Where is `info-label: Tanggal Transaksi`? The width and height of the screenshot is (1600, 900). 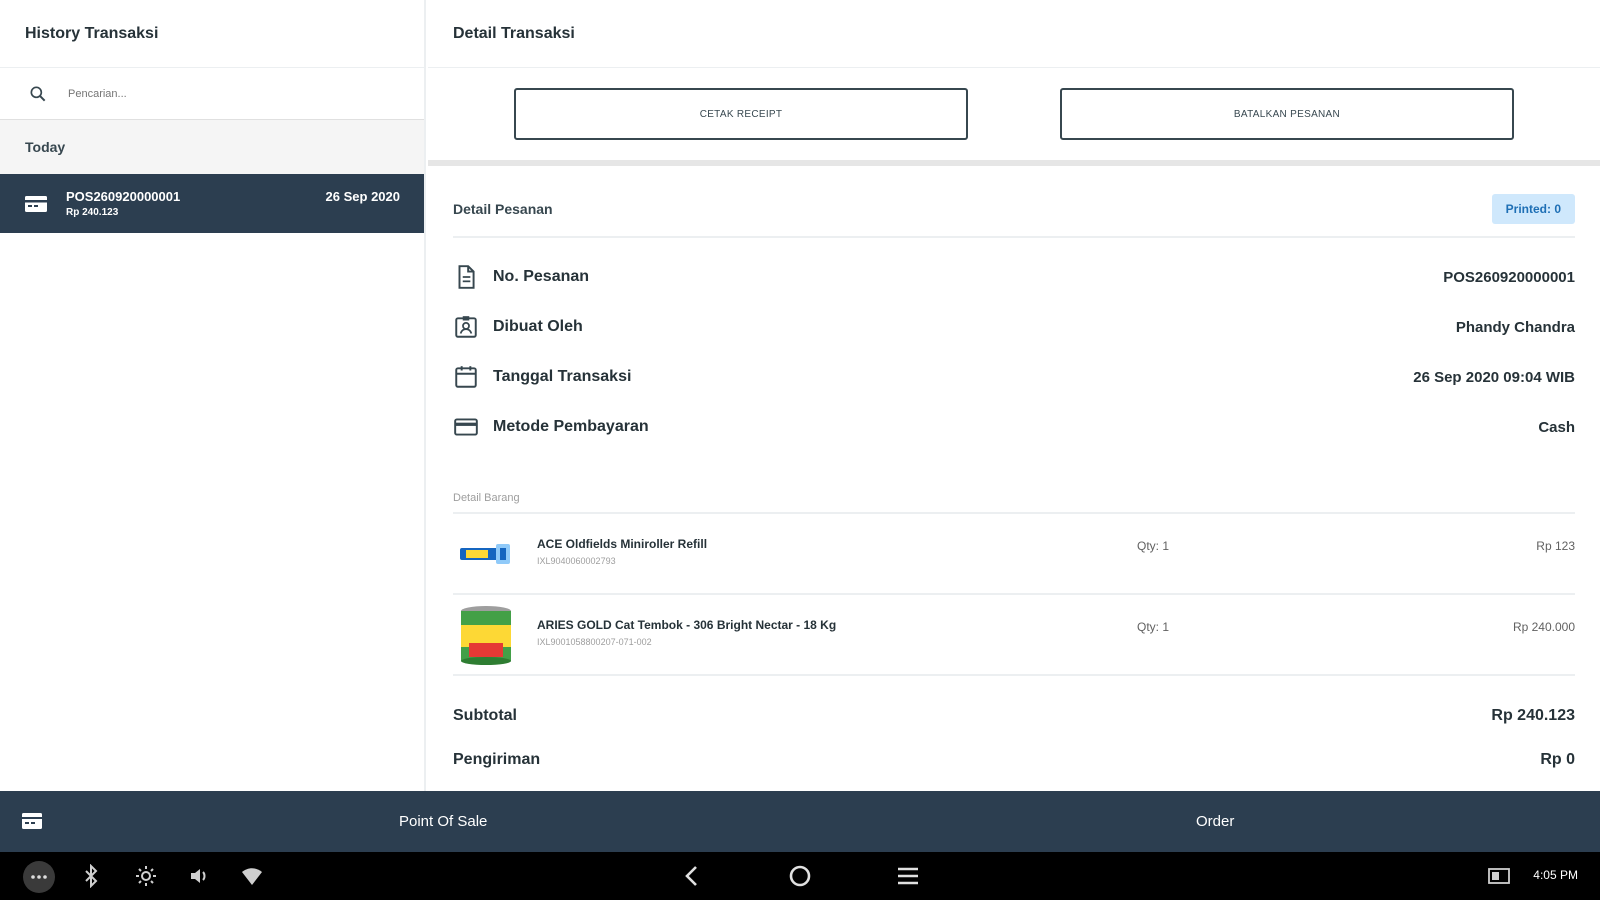
info-label: Tanggal Transaksi is located at coordinates (562, 376).